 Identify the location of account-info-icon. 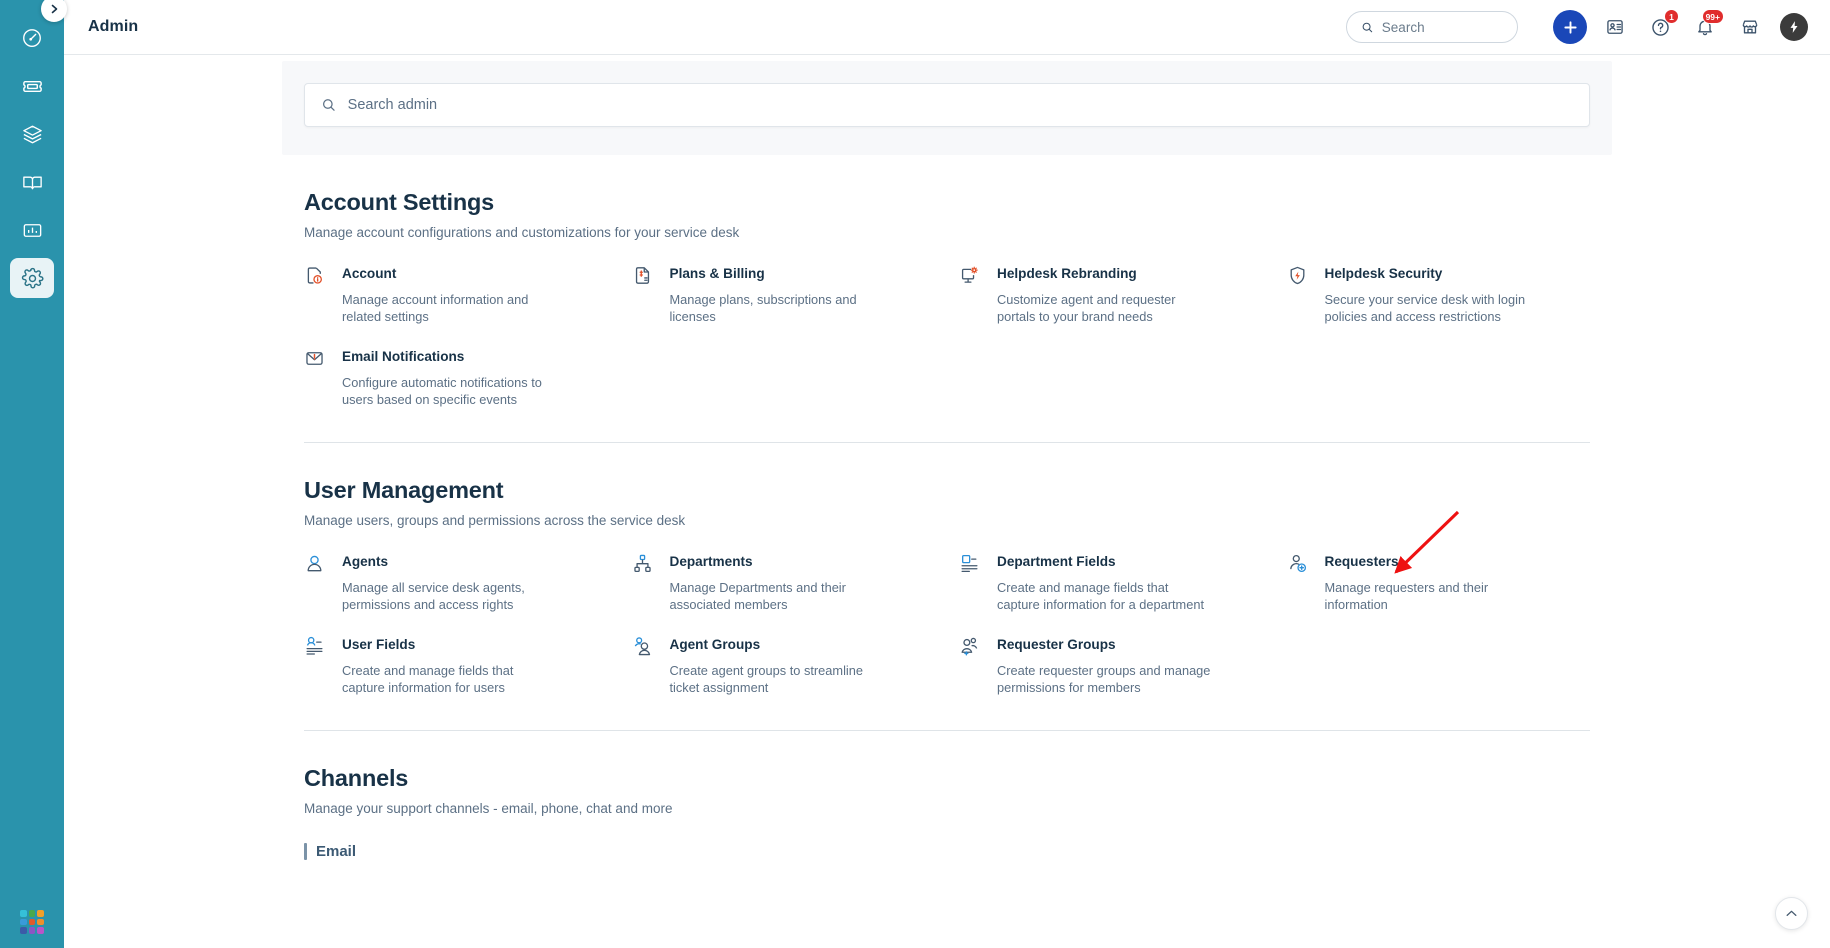
(323, 275).